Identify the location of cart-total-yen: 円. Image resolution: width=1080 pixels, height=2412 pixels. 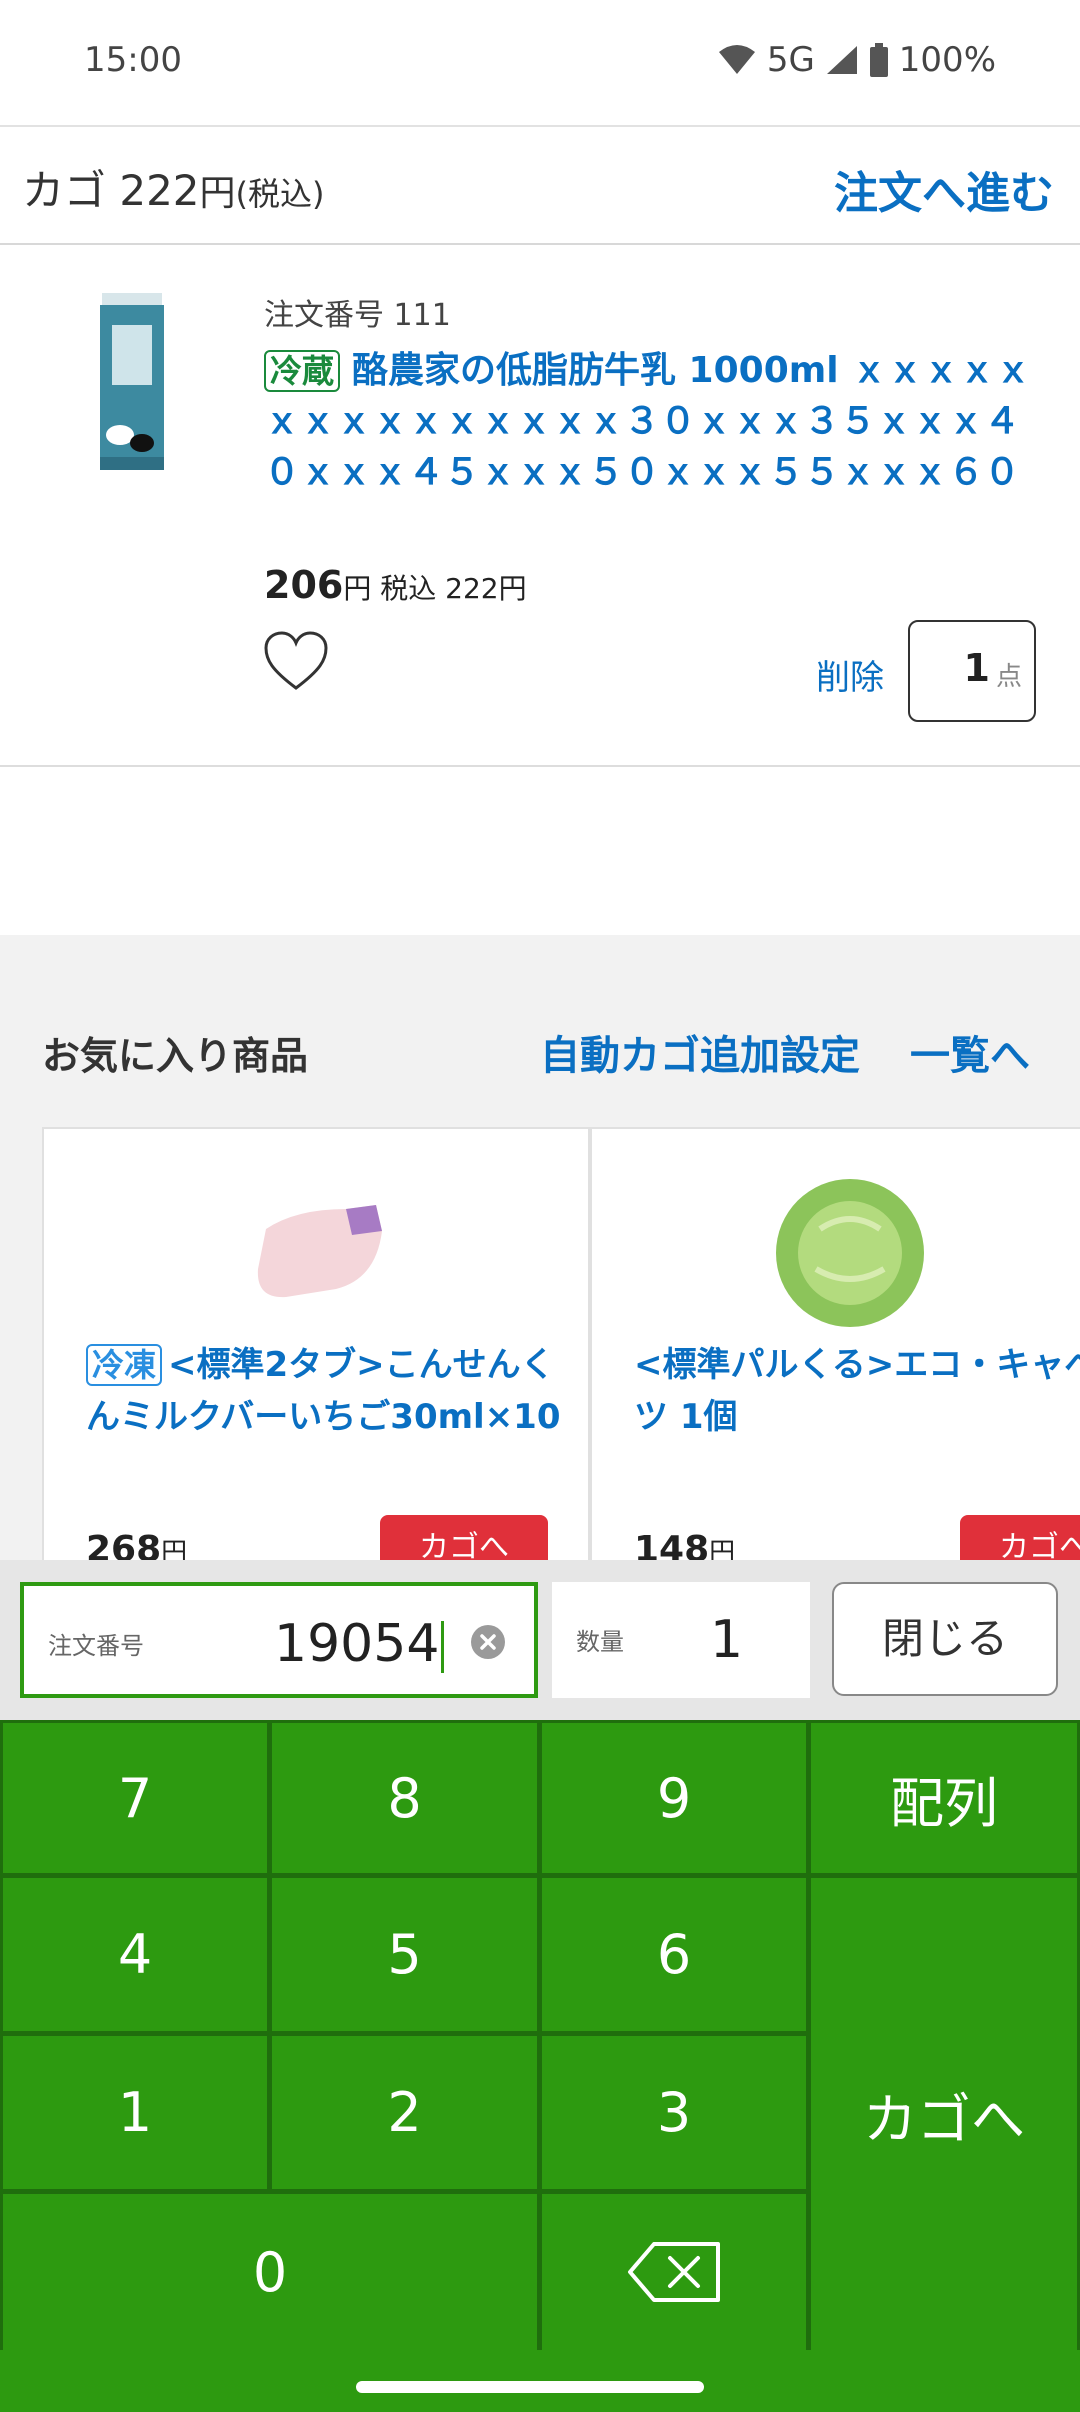
(217, 193).